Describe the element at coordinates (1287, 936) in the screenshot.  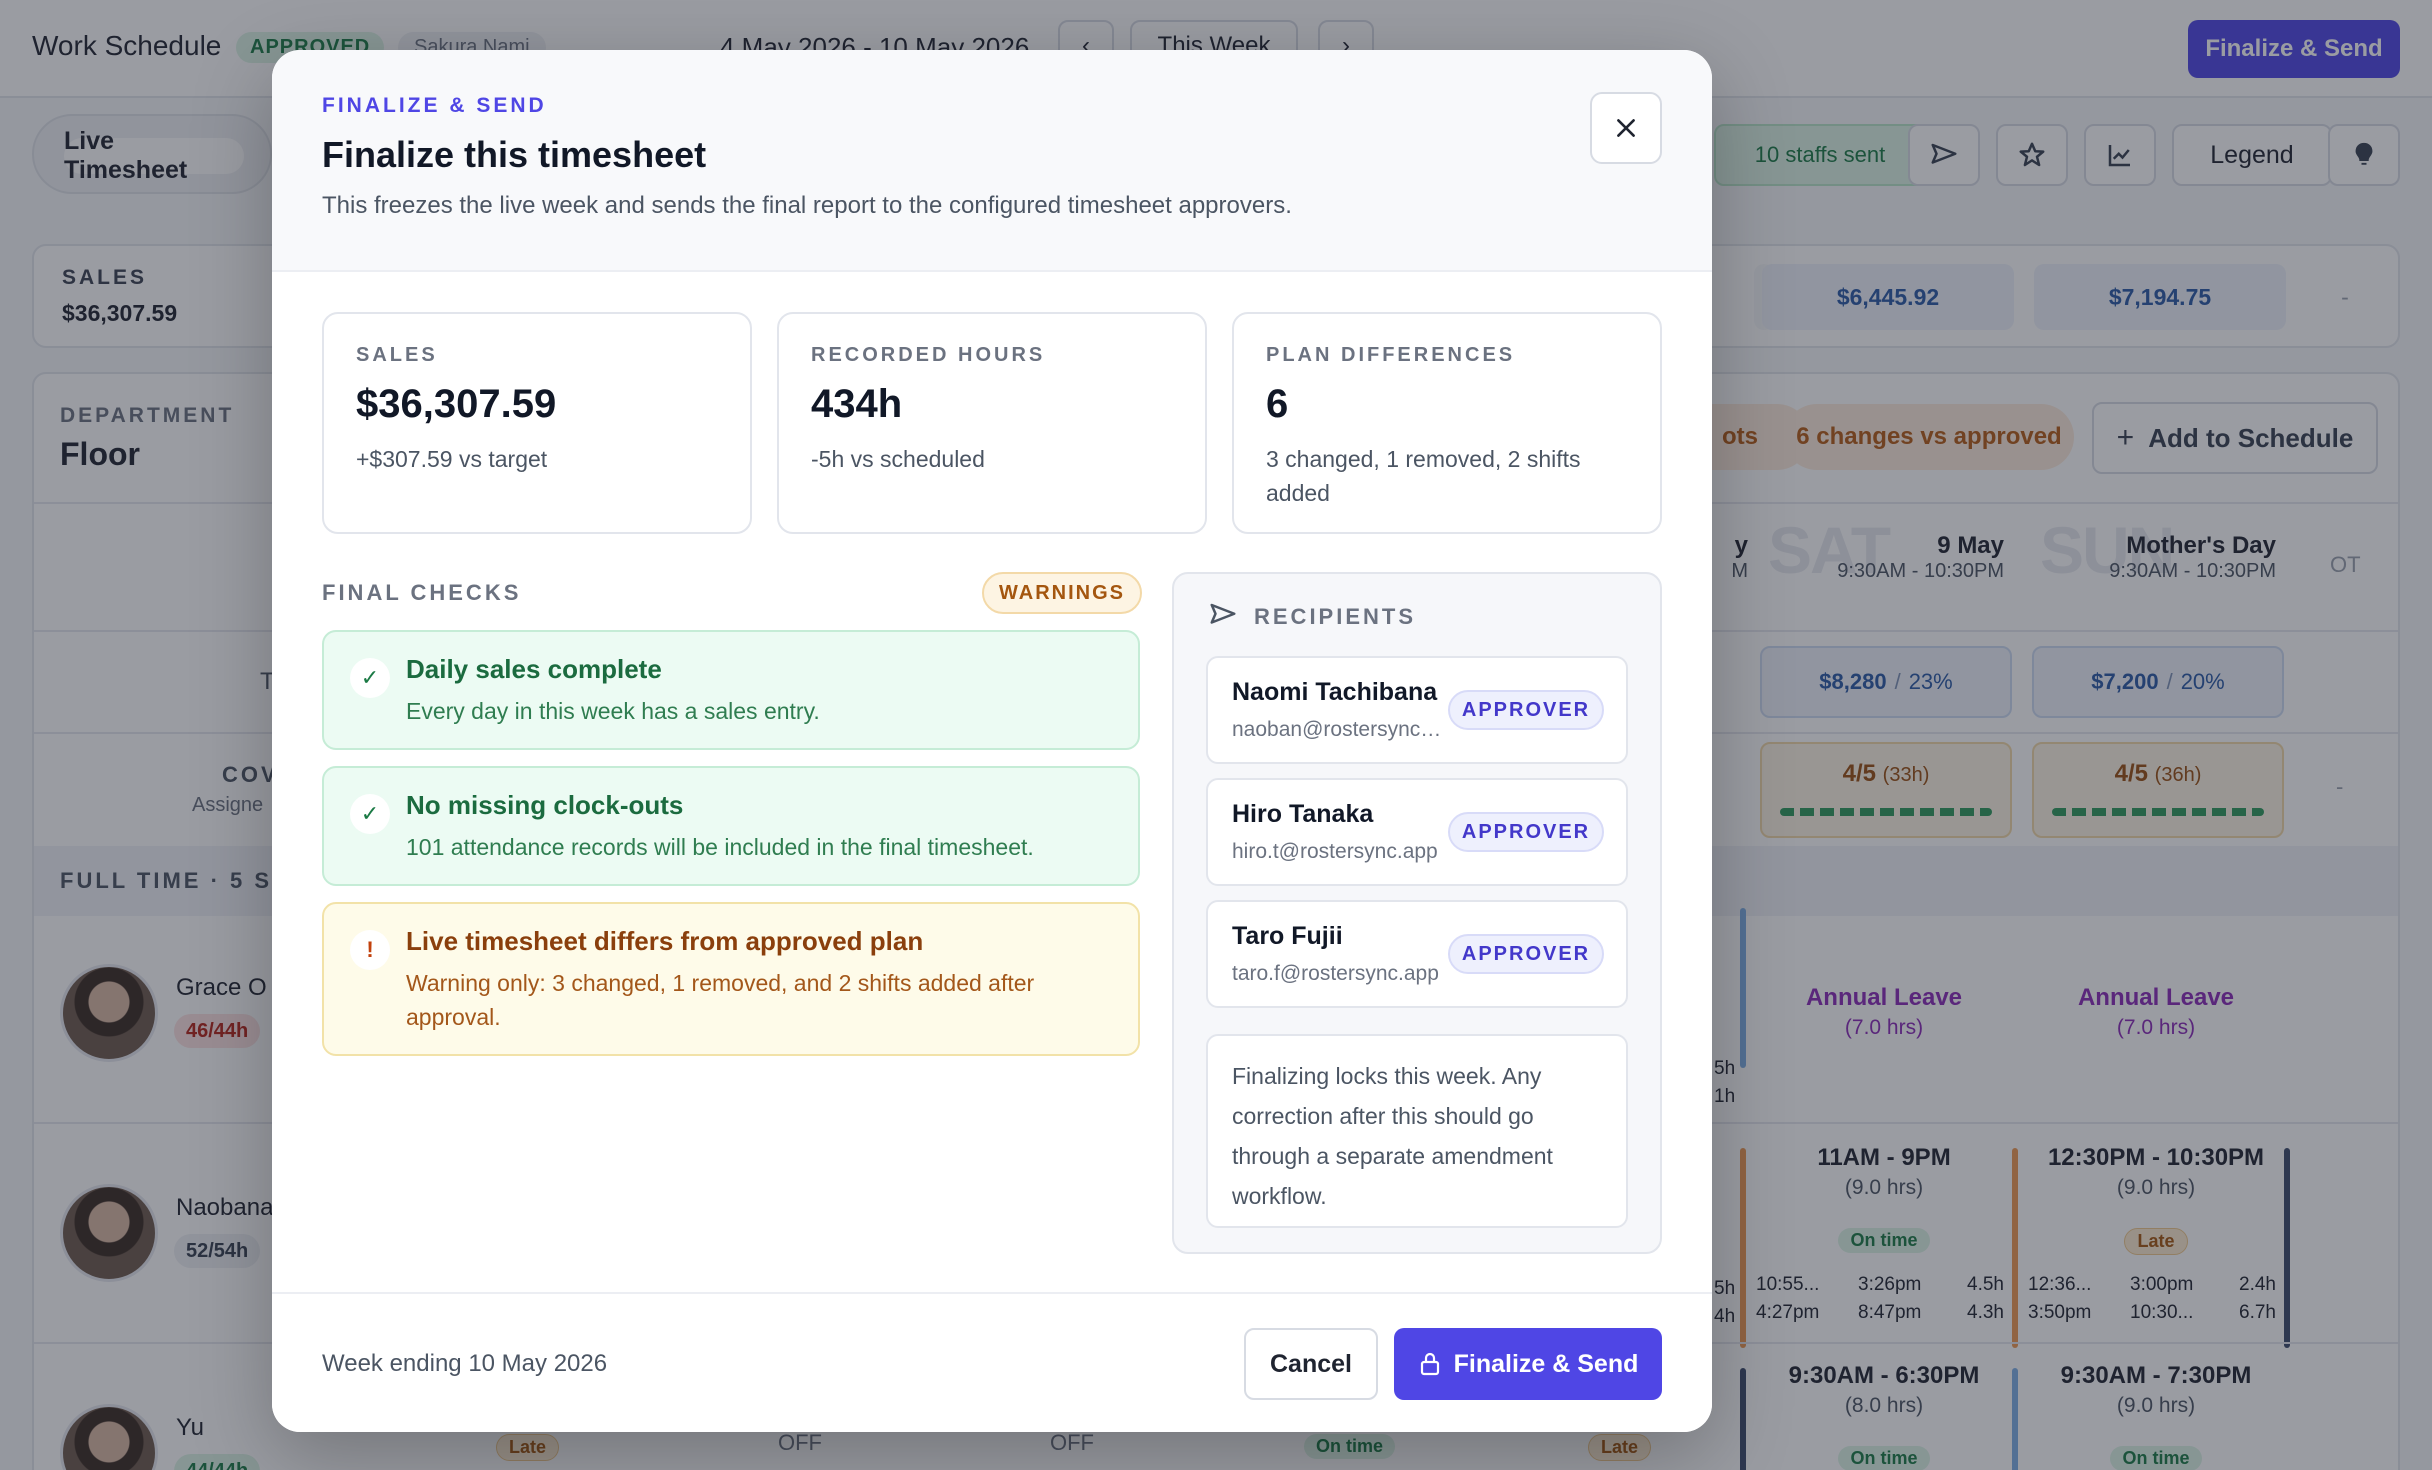
I see `recipient-name: Taro Fujii` at that location.